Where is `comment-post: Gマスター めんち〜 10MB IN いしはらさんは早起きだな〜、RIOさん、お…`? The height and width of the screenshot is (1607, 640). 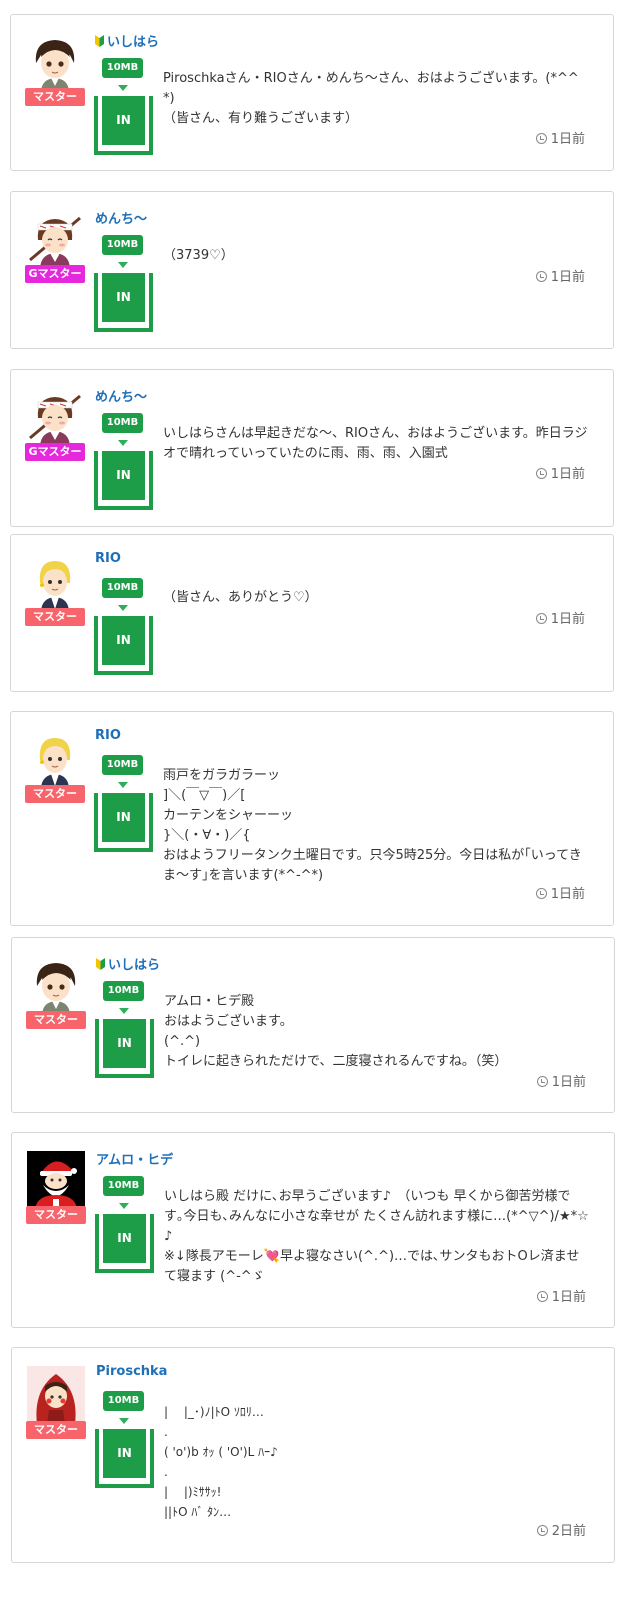 comment-post: Gマスター めんち〜 10MB IN いしはらさんは早起きだな〜、RIOさん、お… is located at coordinates (312, 448).